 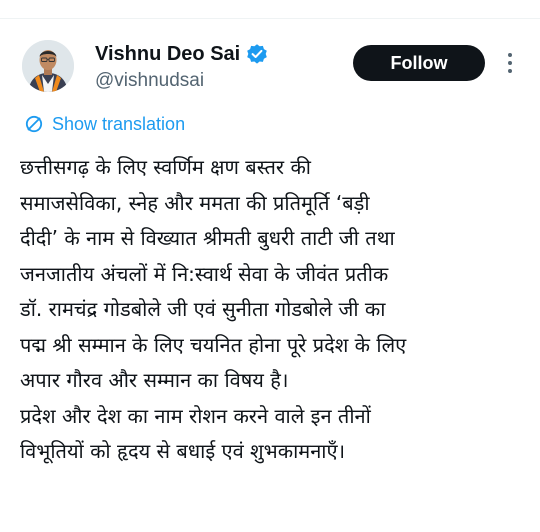 I want to click on profile-photo-icon, so click(x=48, y=66).